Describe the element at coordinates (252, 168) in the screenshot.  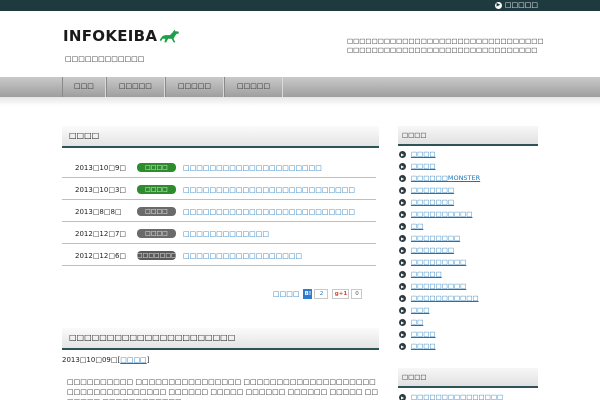
I see `news-title-link: □□□□□□□□□□□□□□□□□□□□□` at that location.